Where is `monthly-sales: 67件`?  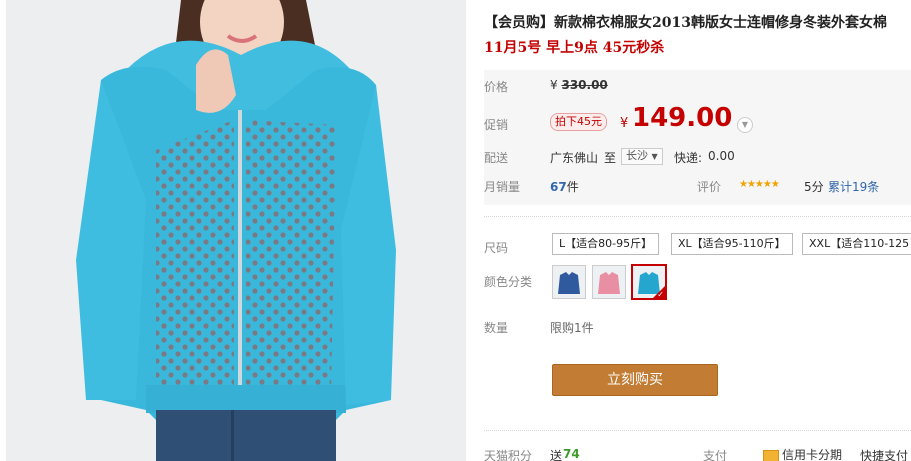
monthly-sales: 67件 is located at coordinates (564, 186).